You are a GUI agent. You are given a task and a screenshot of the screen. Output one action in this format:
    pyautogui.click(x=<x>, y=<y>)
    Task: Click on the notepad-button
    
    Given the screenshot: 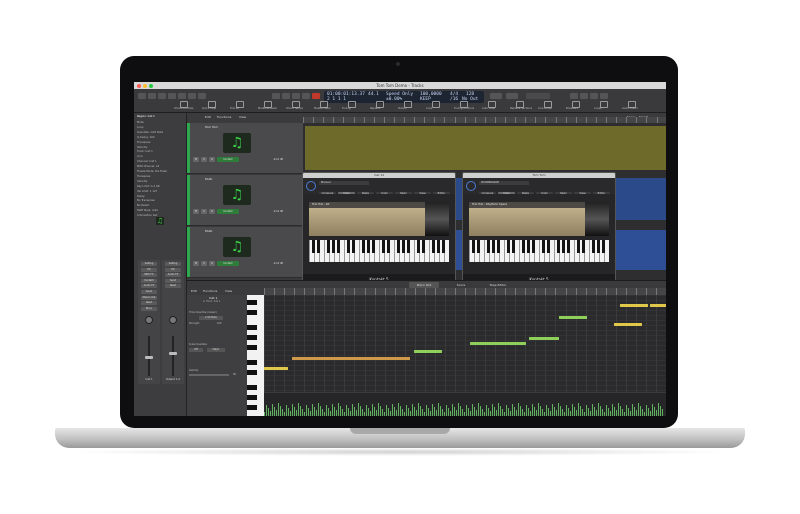 What is the action you would take?
    pyautogui.click(x=584, y=96)
    